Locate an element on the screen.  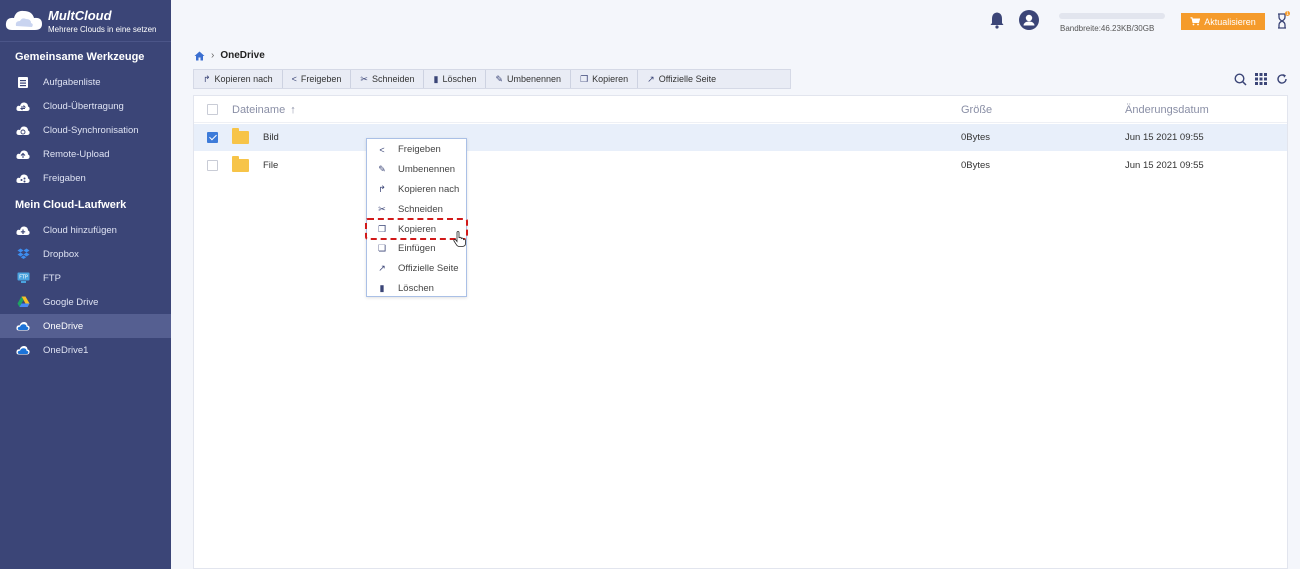
sidebar-item-onedrive1: OneDrive1 is located at coordinates (85, 350).